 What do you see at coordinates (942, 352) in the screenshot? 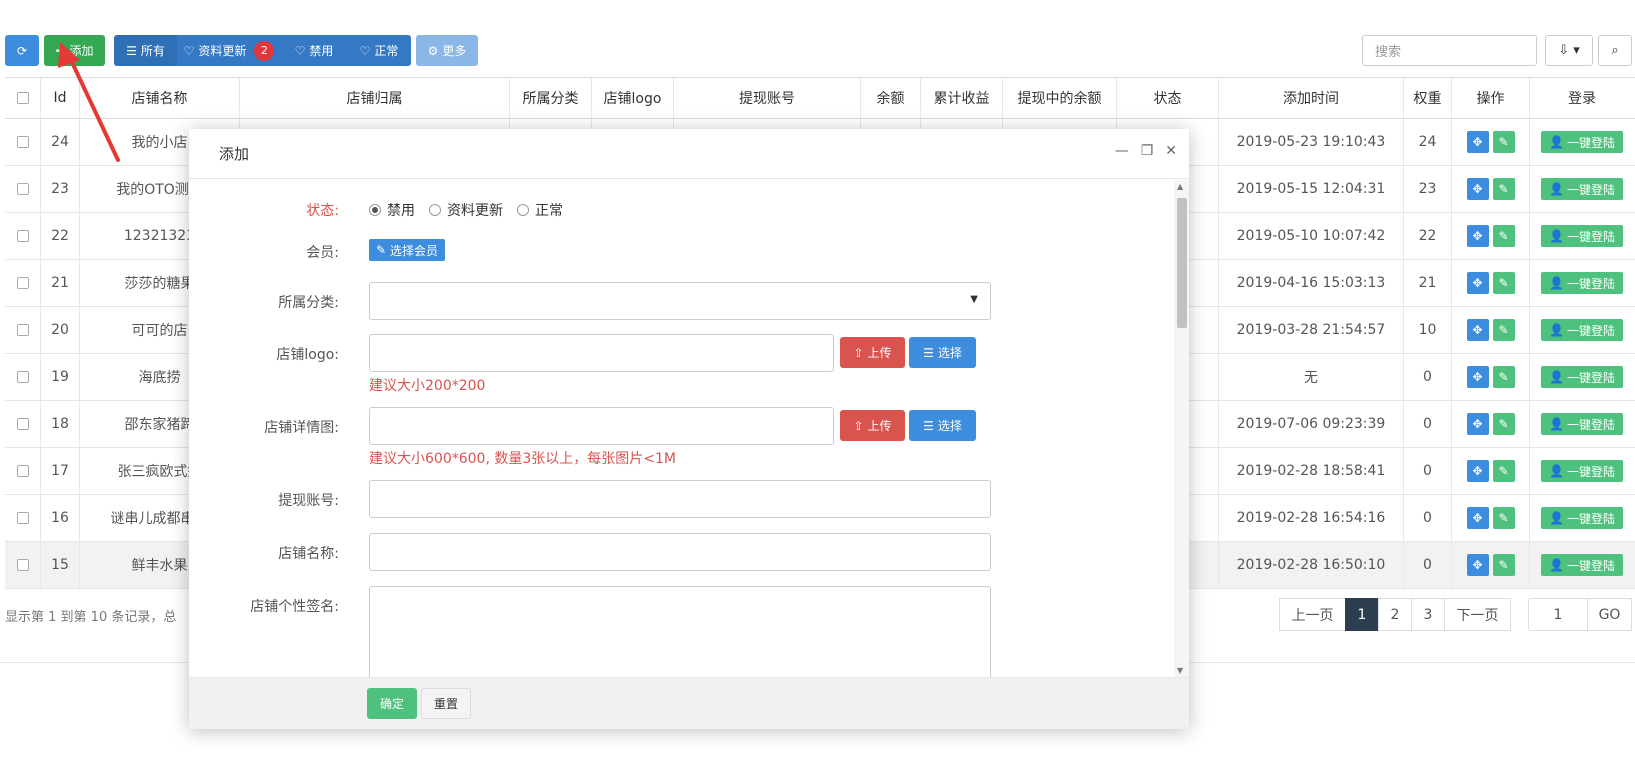
I see `logo-choose-button: ☰ 选择` at bounding box center [942, 352].